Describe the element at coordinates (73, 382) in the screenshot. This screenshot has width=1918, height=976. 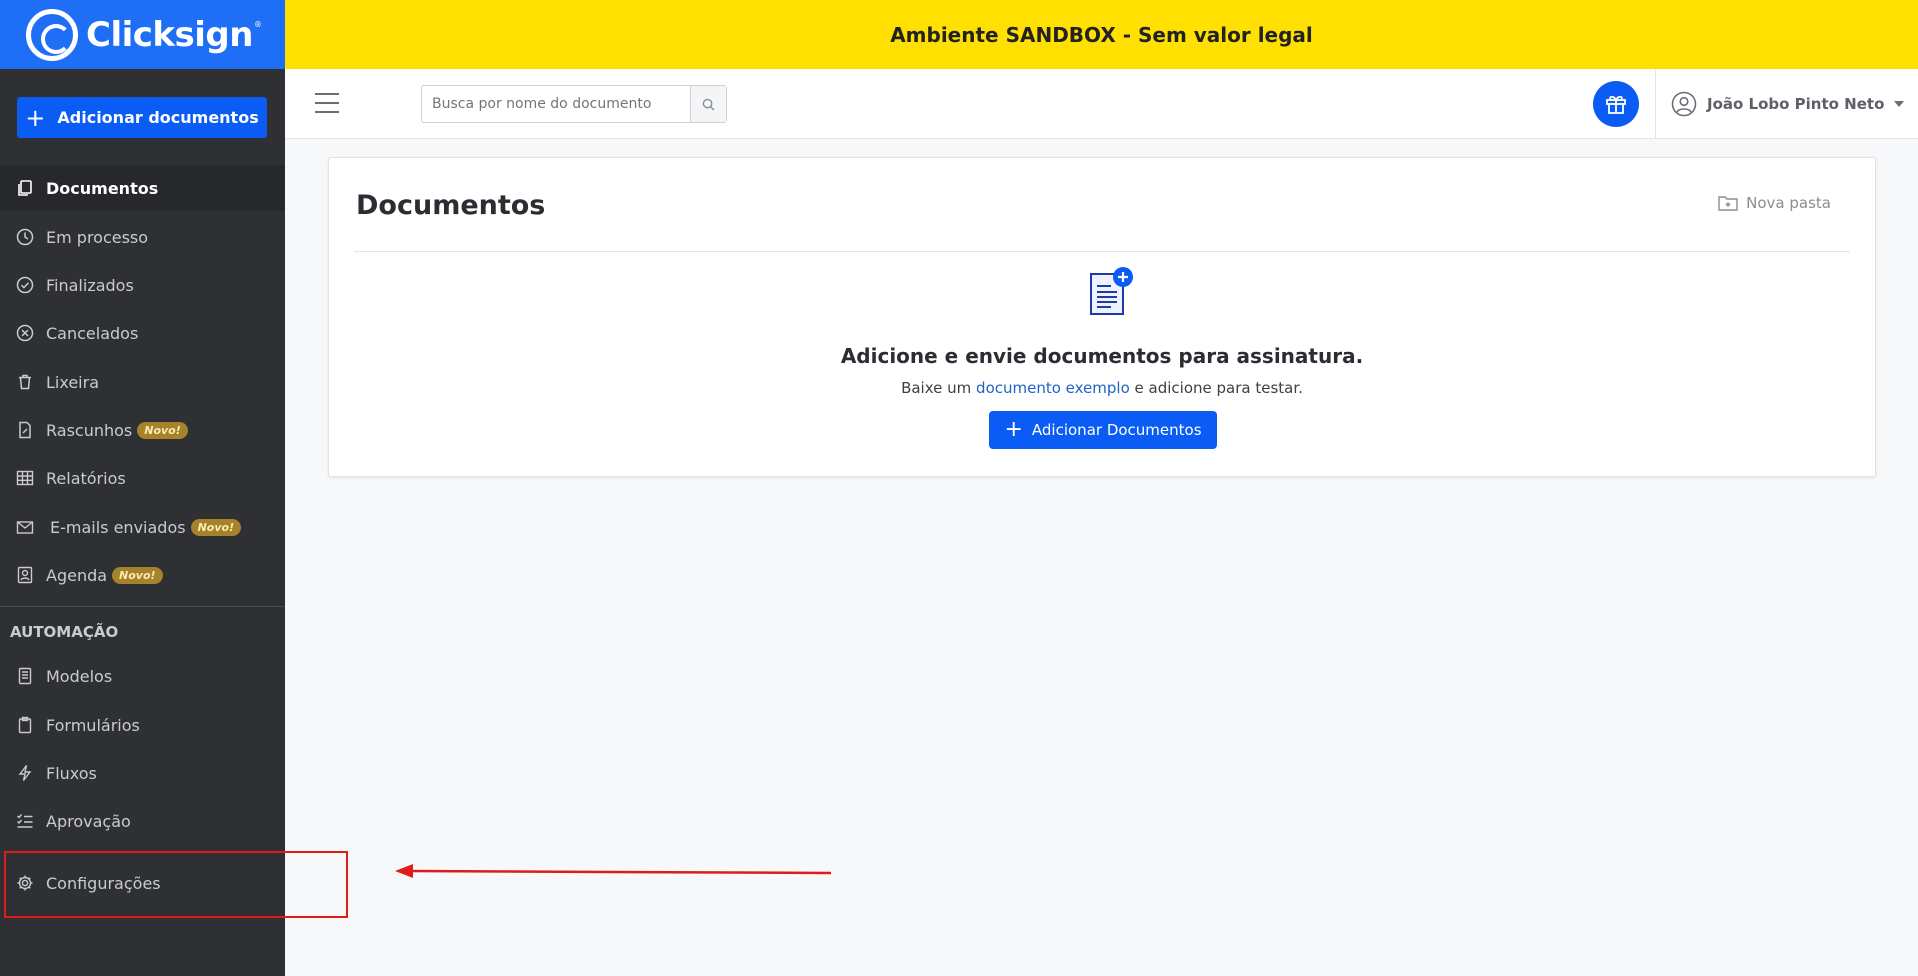
I see `sidebar-item-label: Lixeira` at that location.